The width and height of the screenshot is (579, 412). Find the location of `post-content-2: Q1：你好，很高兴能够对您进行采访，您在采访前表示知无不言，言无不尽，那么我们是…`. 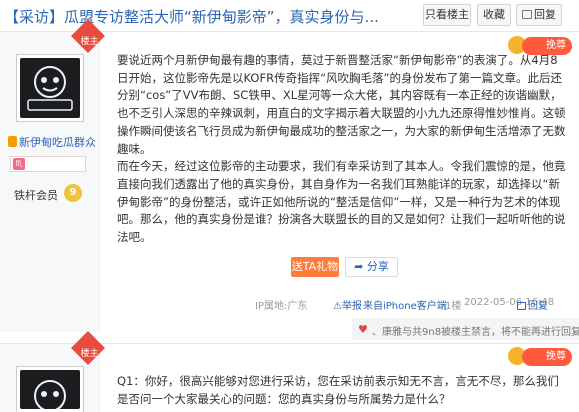

post-content-2: Q1：你好，很高兴能够对您进行采访，您在采访前表示知无不言，言无不尽，那么我们是… is located at coordinates (343, 390).